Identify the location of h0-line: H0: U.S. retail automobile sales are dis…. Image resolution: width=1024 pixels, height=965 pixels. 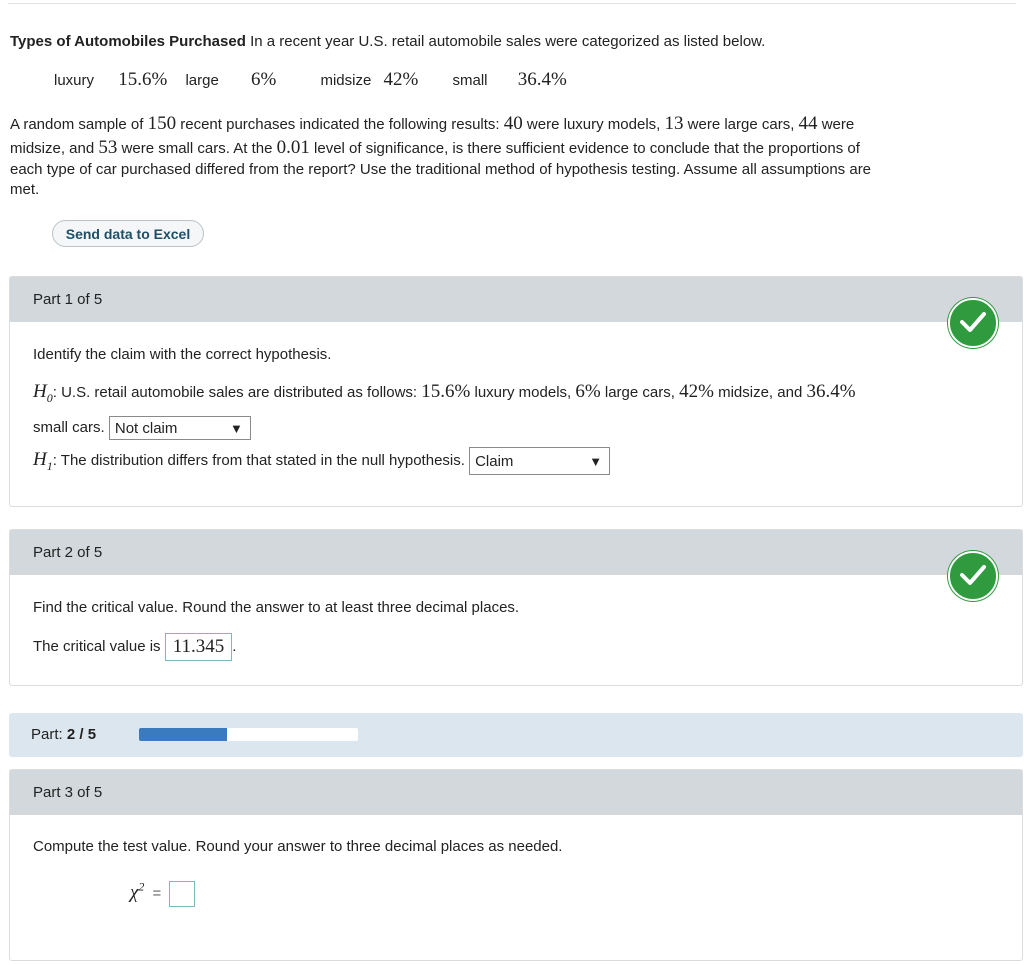
(444, 393).